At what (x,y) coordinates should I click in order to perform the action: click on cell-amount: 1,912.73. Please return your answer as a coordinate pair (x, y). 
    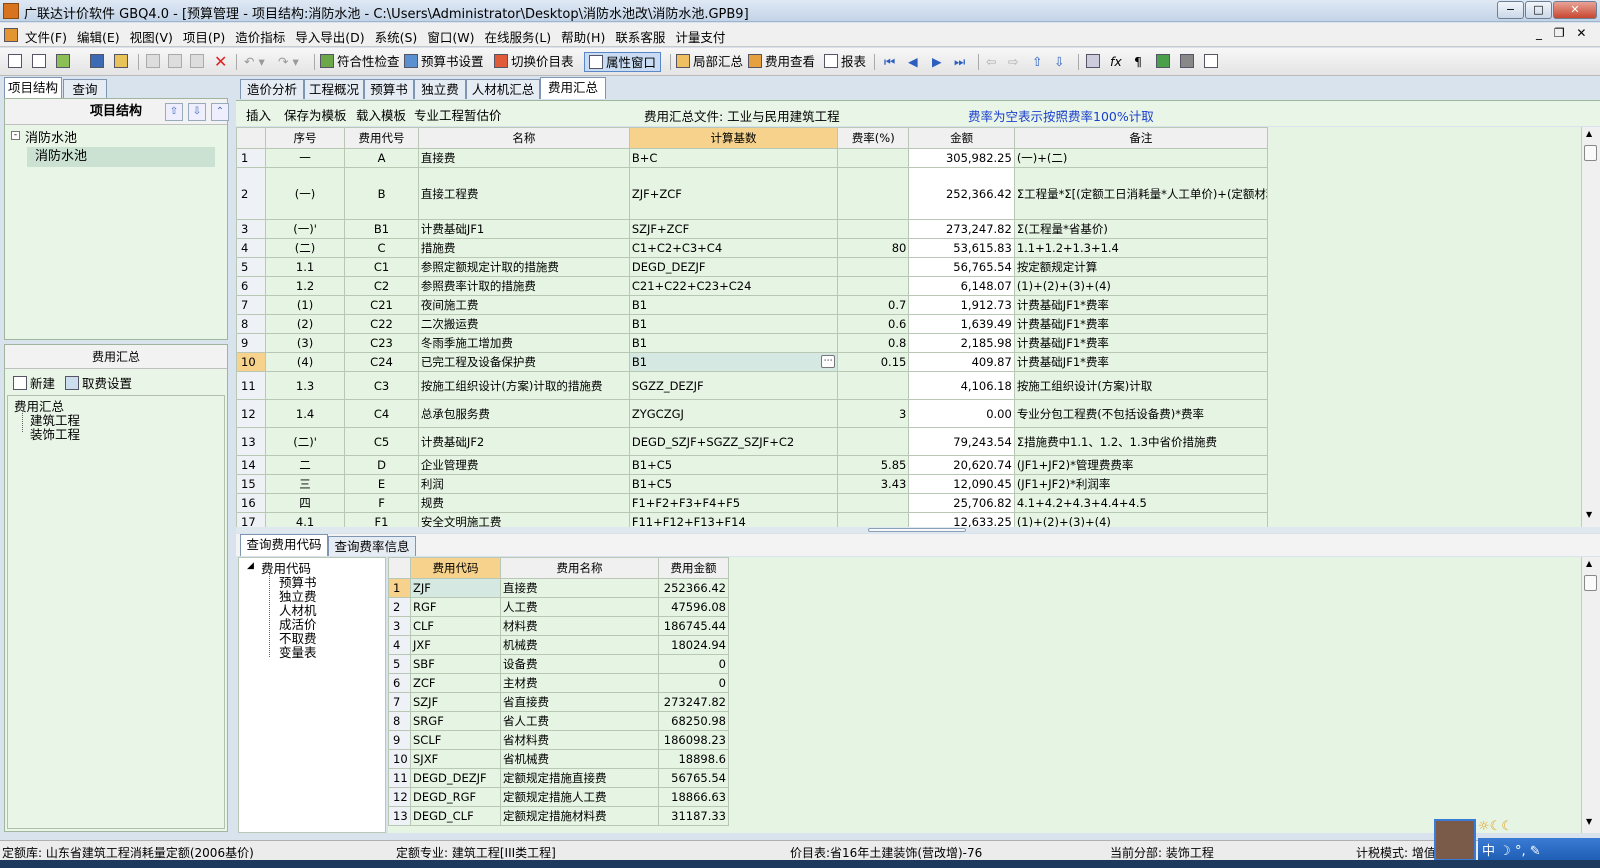
    Looking at the image, I should click on (961, 305).